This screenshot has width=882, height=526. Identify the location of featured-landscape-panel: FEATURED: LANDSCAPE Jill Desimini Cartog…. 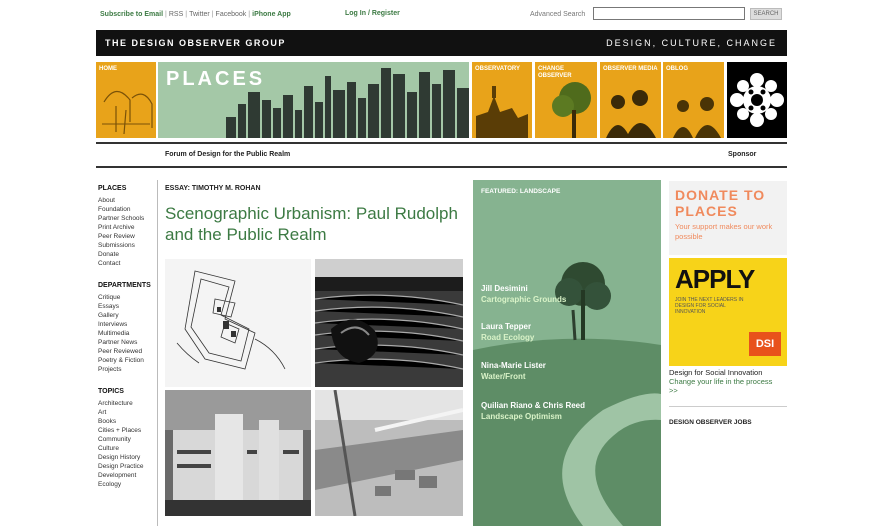
(567, 353).